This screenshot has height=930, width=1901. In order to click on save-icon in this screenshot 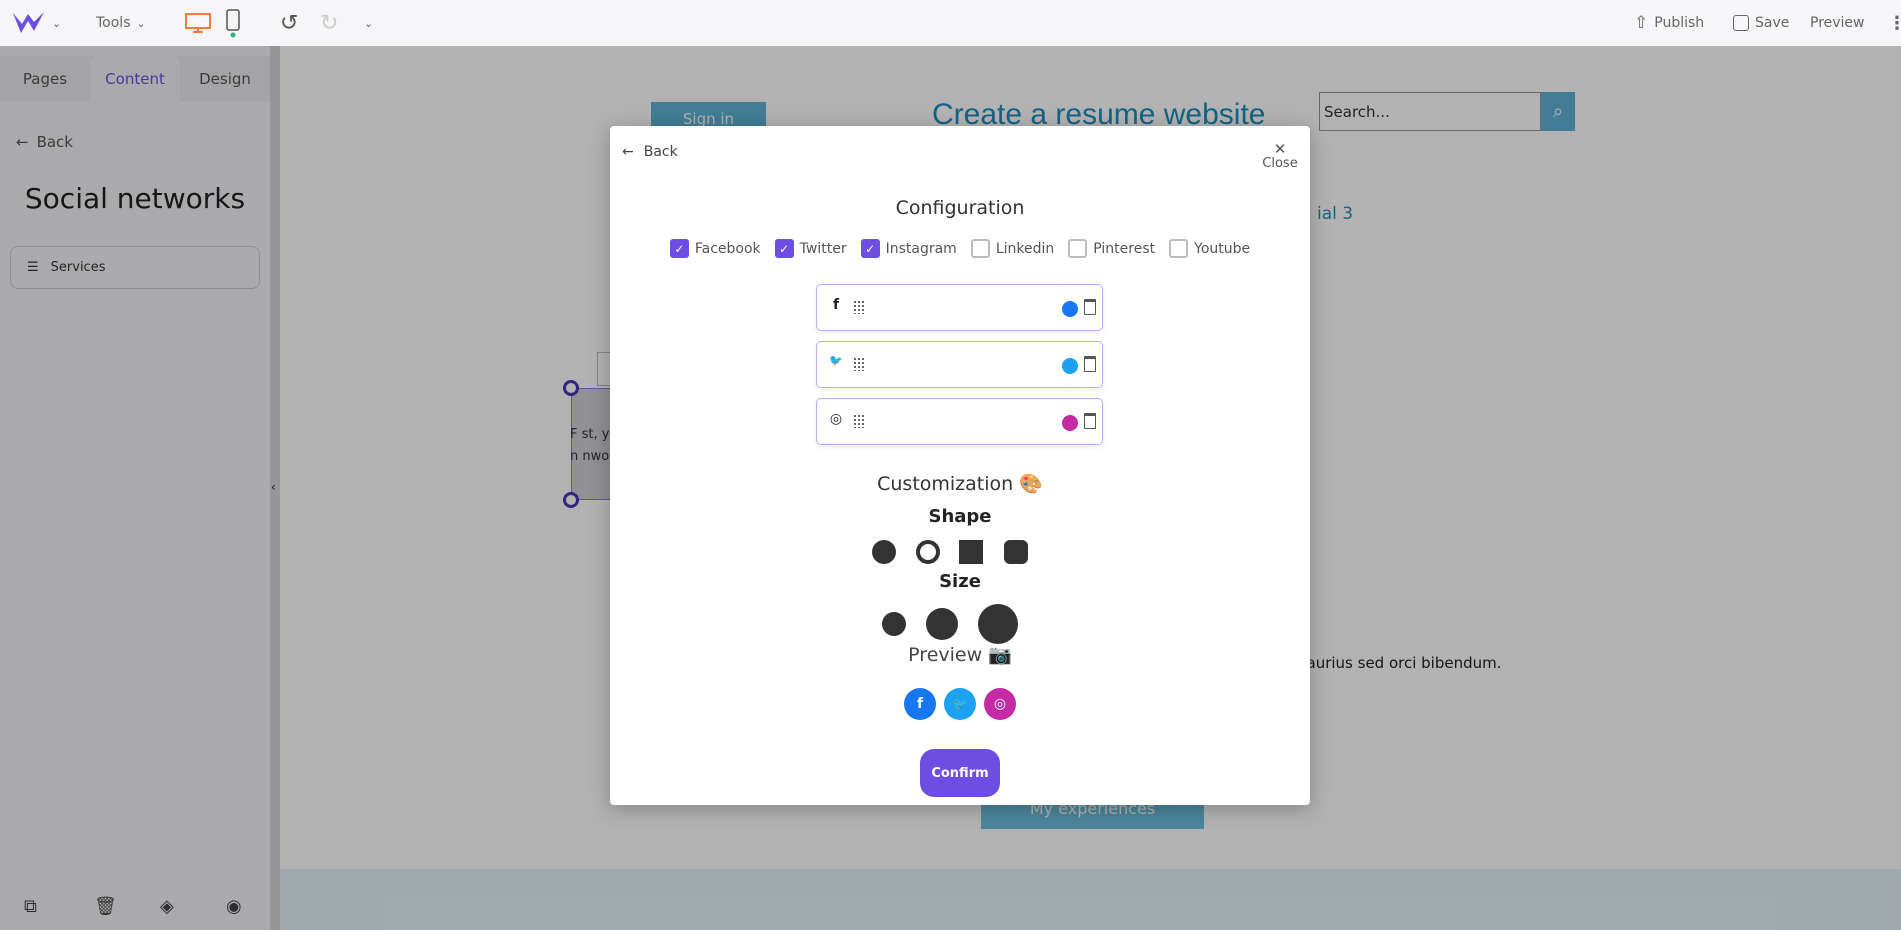, I will do `click(1741, 23)`.